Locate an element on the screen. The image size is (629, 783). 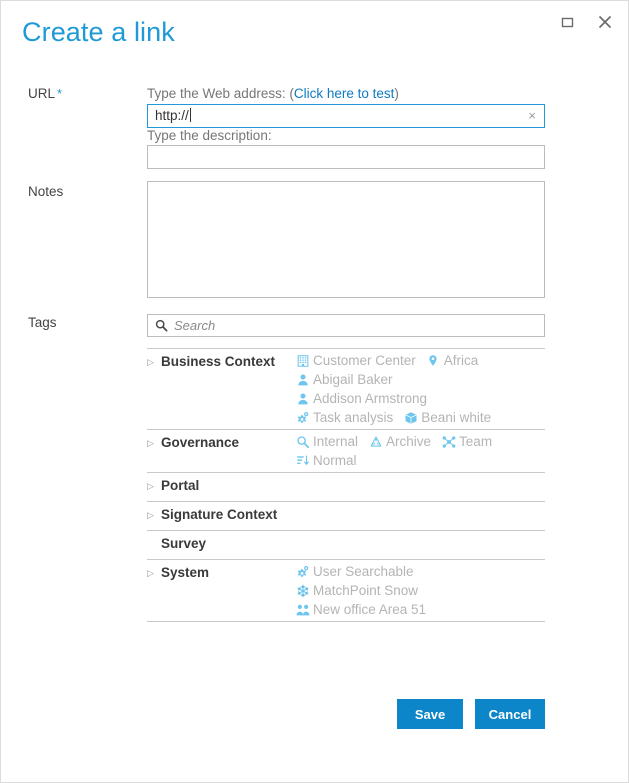
paren-close: ) is located at coordinates (396, 93).